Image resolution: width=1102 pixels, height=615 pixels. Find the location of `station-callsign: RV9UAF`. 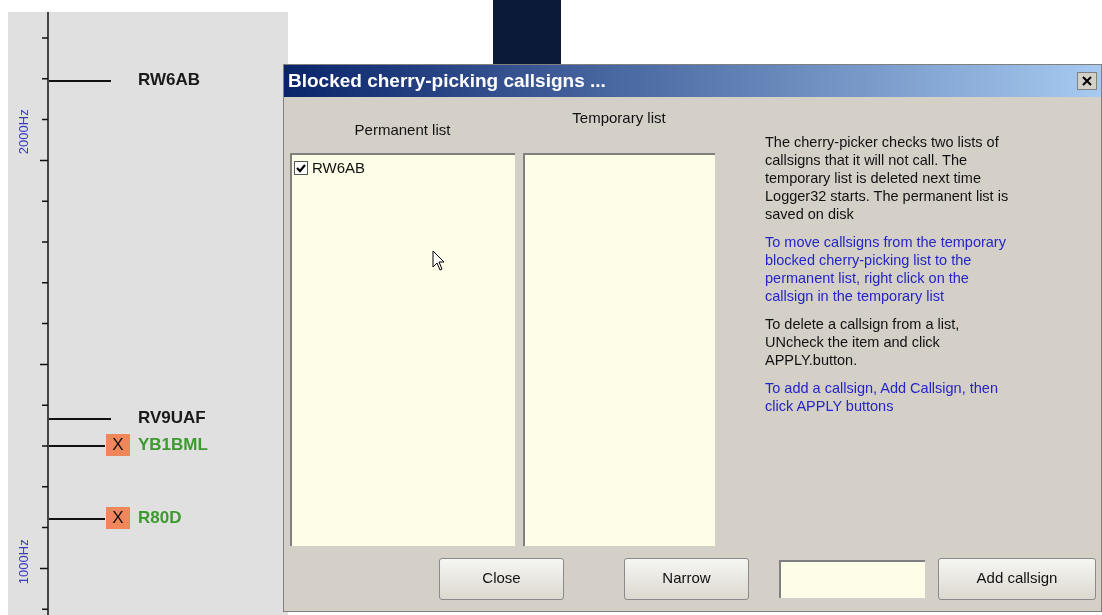

station-callsign: RV9UAF is located at coordinates (172, 418).